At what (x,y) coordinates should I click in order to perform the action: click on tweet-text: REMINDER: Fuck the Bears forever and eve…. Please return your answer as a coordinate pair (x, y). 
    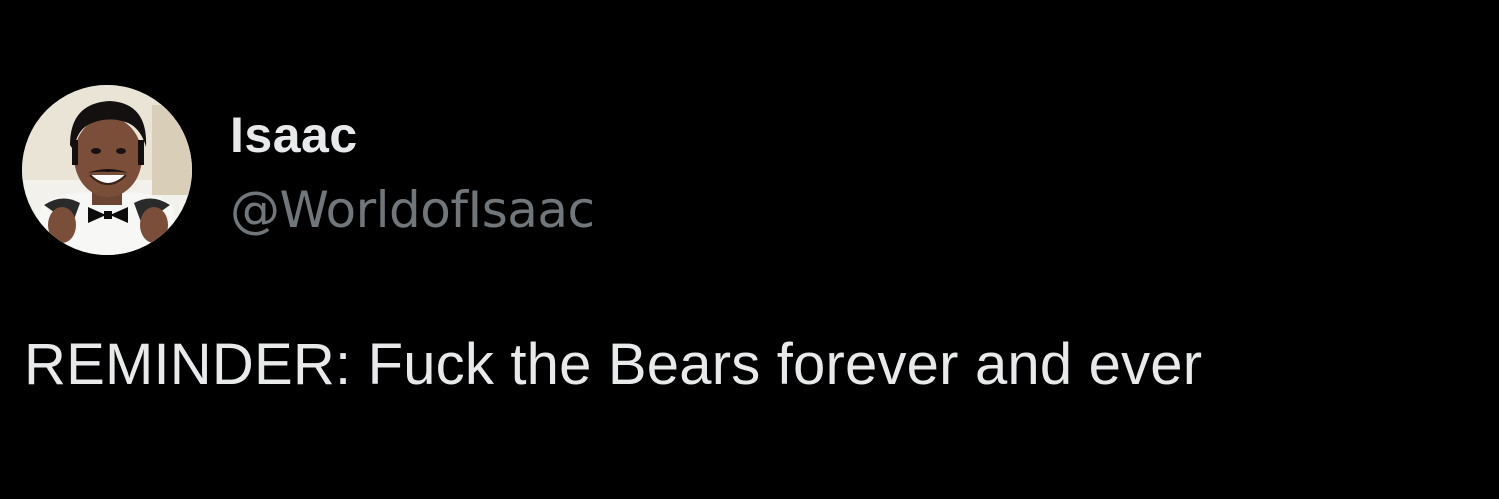
    Looking at the image, I should click on (613, 364).